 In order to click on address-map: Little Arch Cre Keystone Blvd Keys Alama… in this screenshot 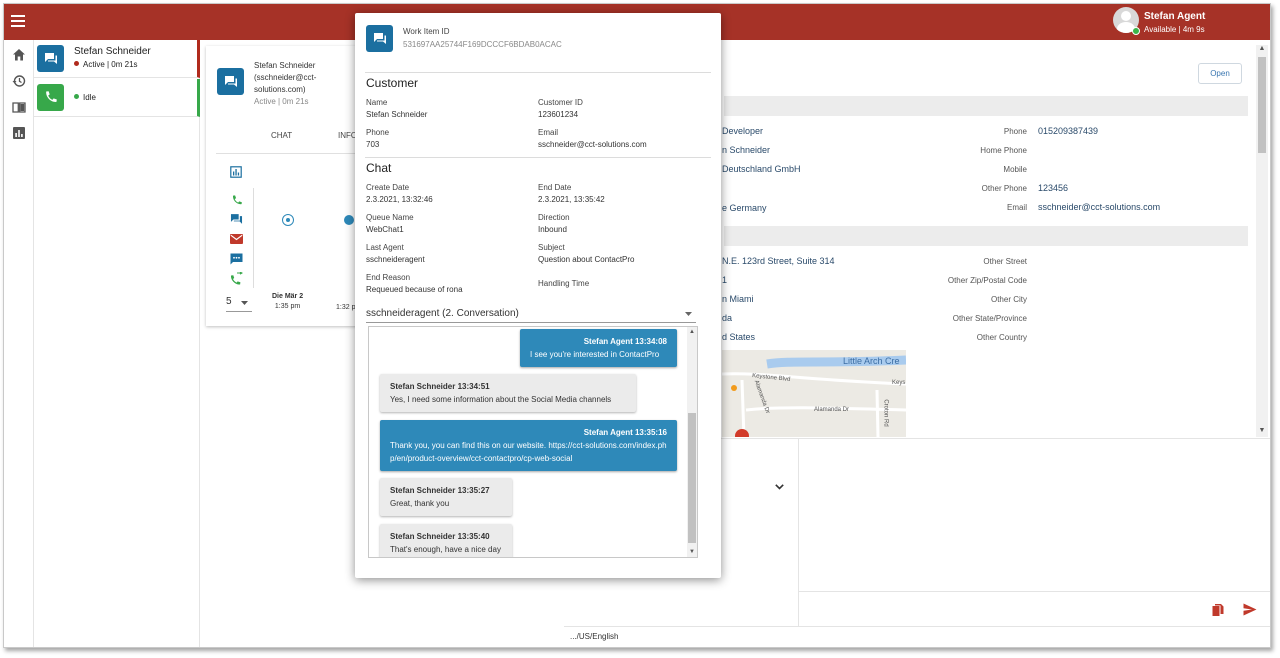, I will do `click(814, 393)`.